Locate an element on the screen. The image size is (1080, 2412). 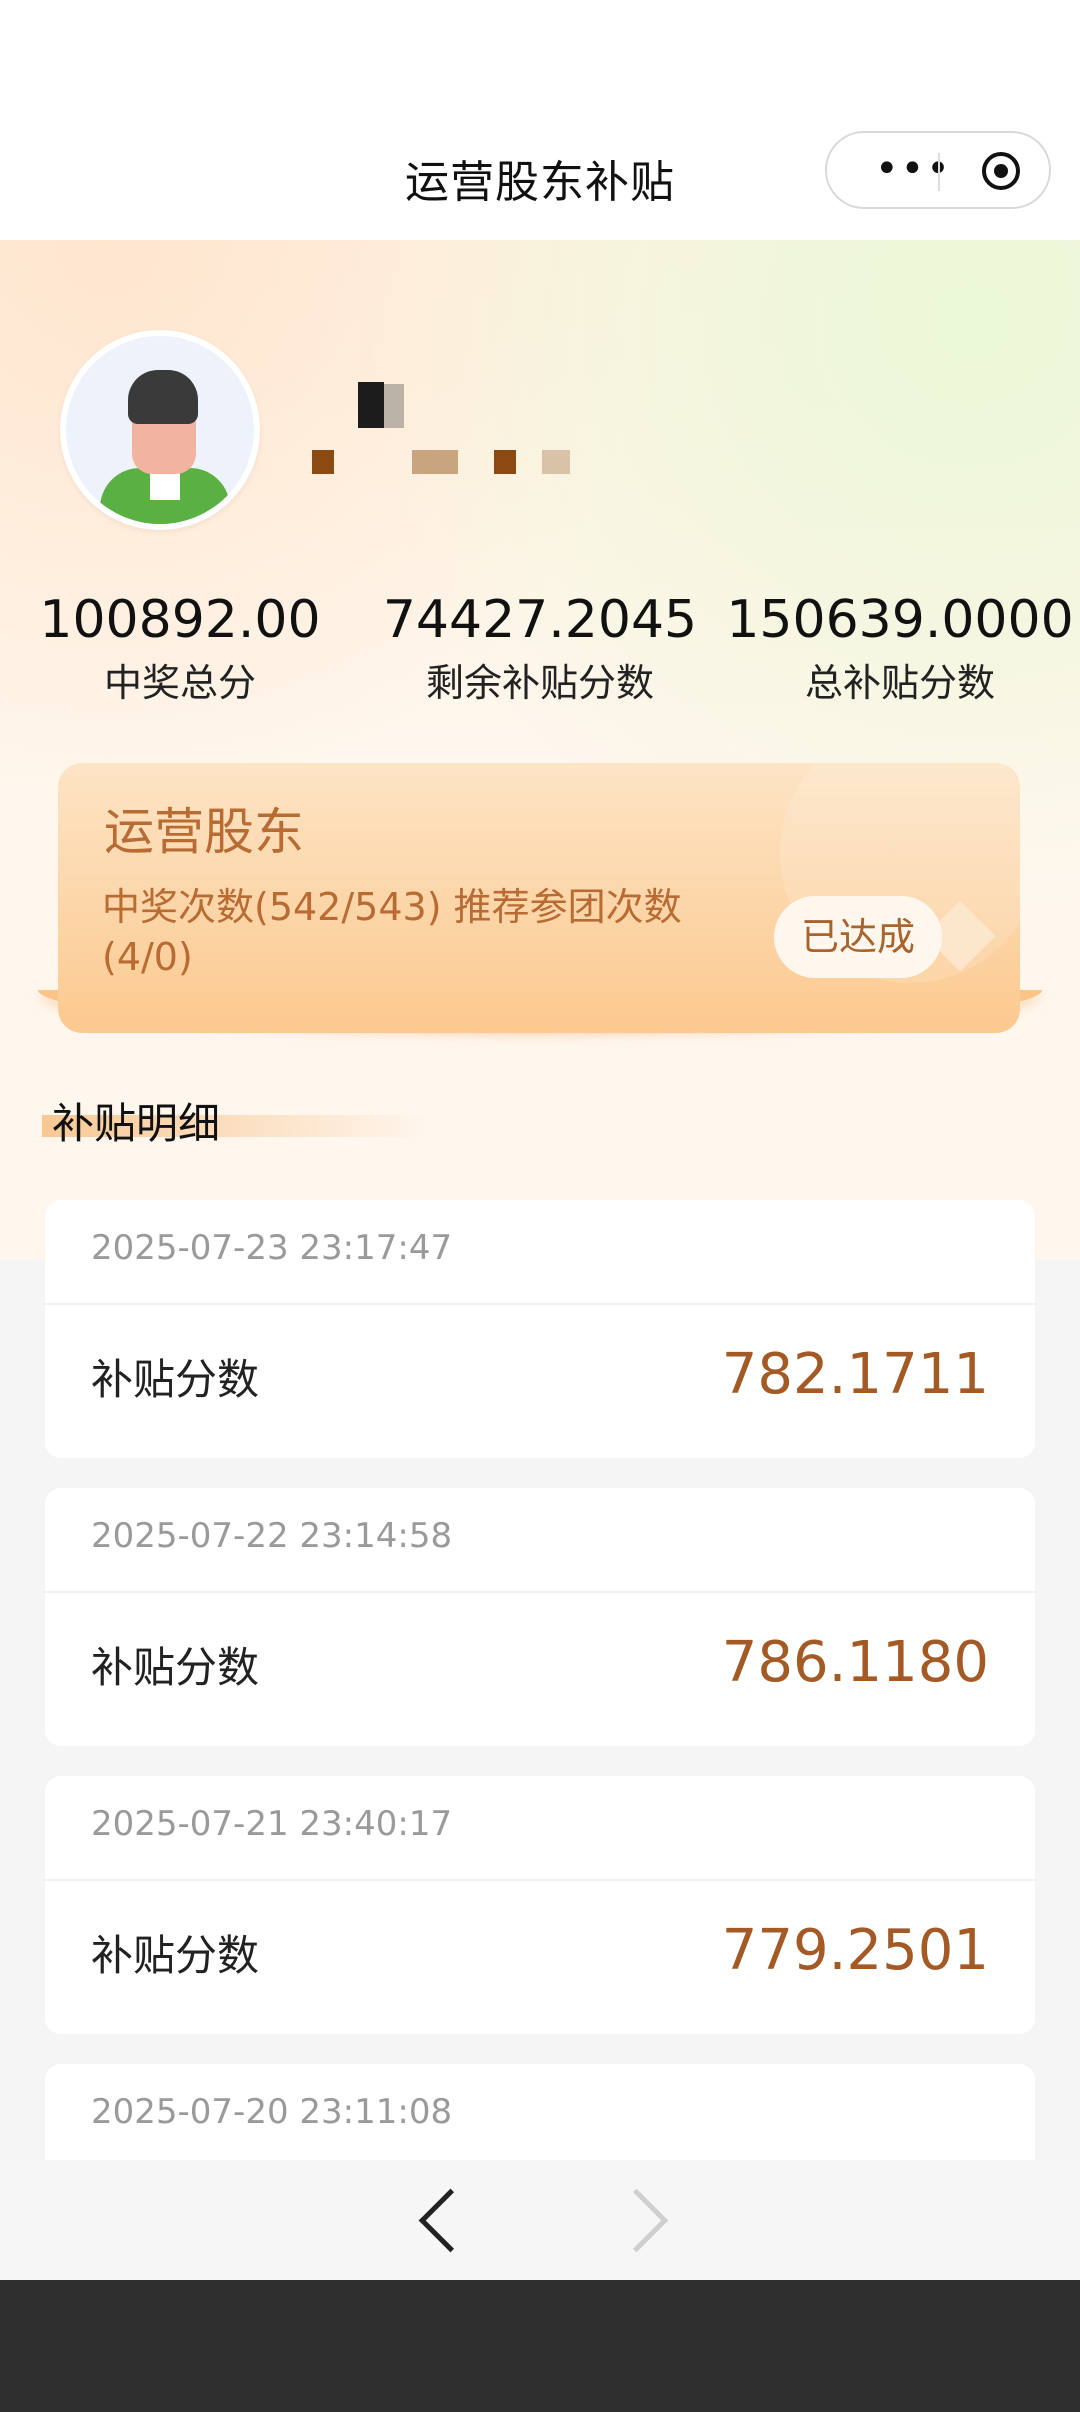
subsidy-record: 2025-07-23 23:17:47 补贴分数 782.1711 is located at coordinates (540, 1329).